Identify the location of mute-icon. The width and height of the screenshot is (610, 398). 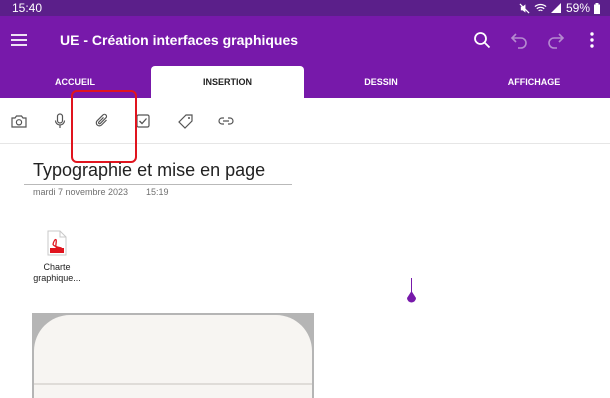
(524, 8).